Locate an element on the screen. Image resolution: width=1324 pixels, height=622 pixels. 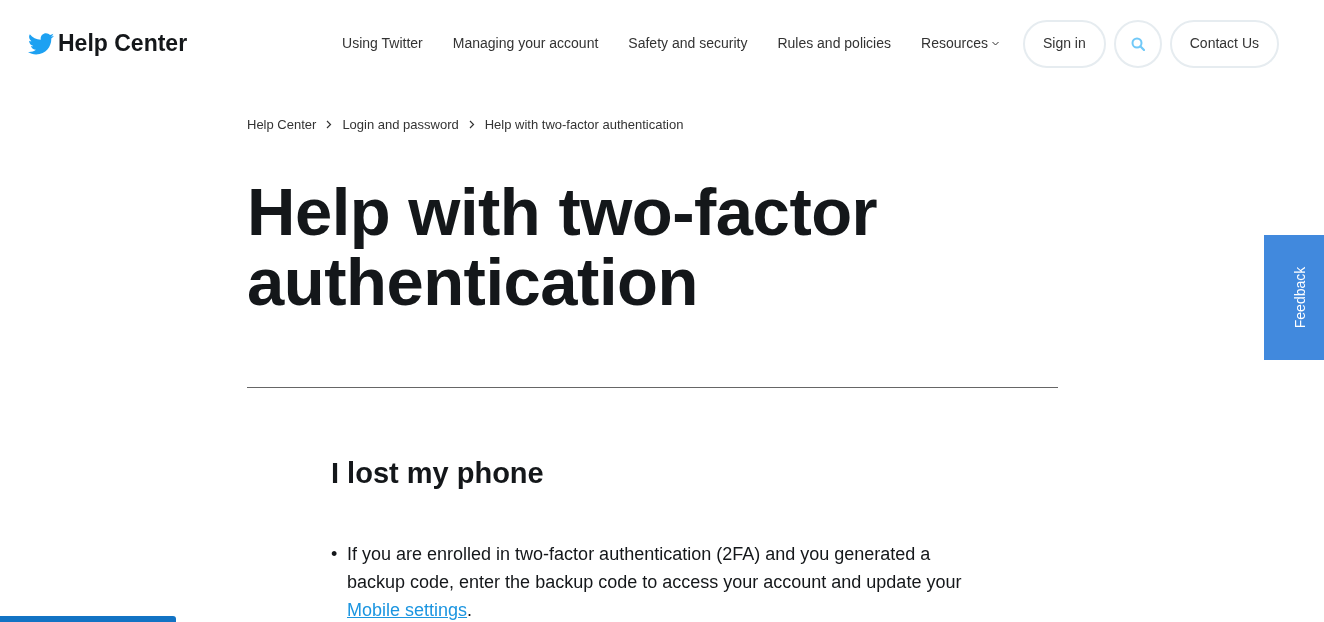
nav-link: Rules and policies is located at coordinates (834, 43).